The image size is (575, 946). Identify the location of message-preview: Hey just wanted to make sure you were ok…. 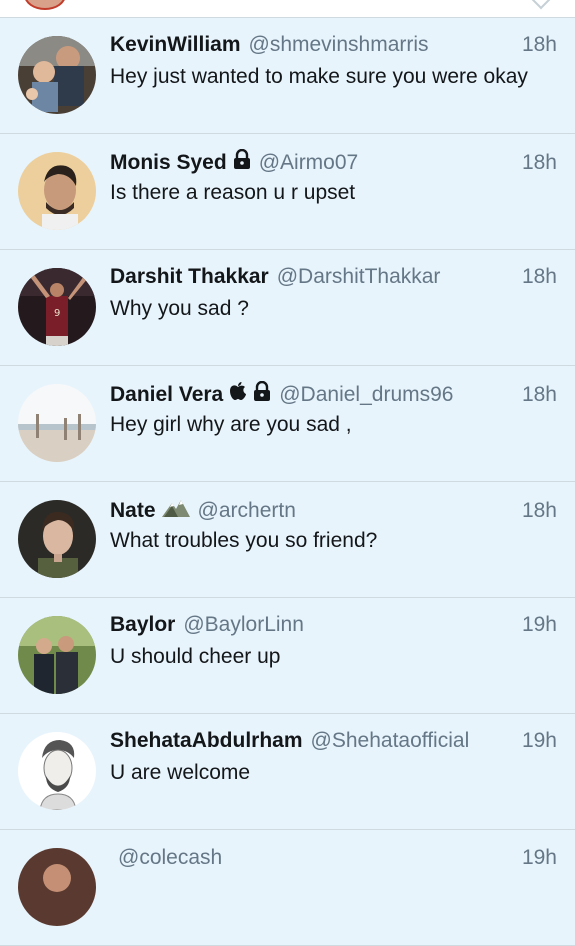
(319, 76).